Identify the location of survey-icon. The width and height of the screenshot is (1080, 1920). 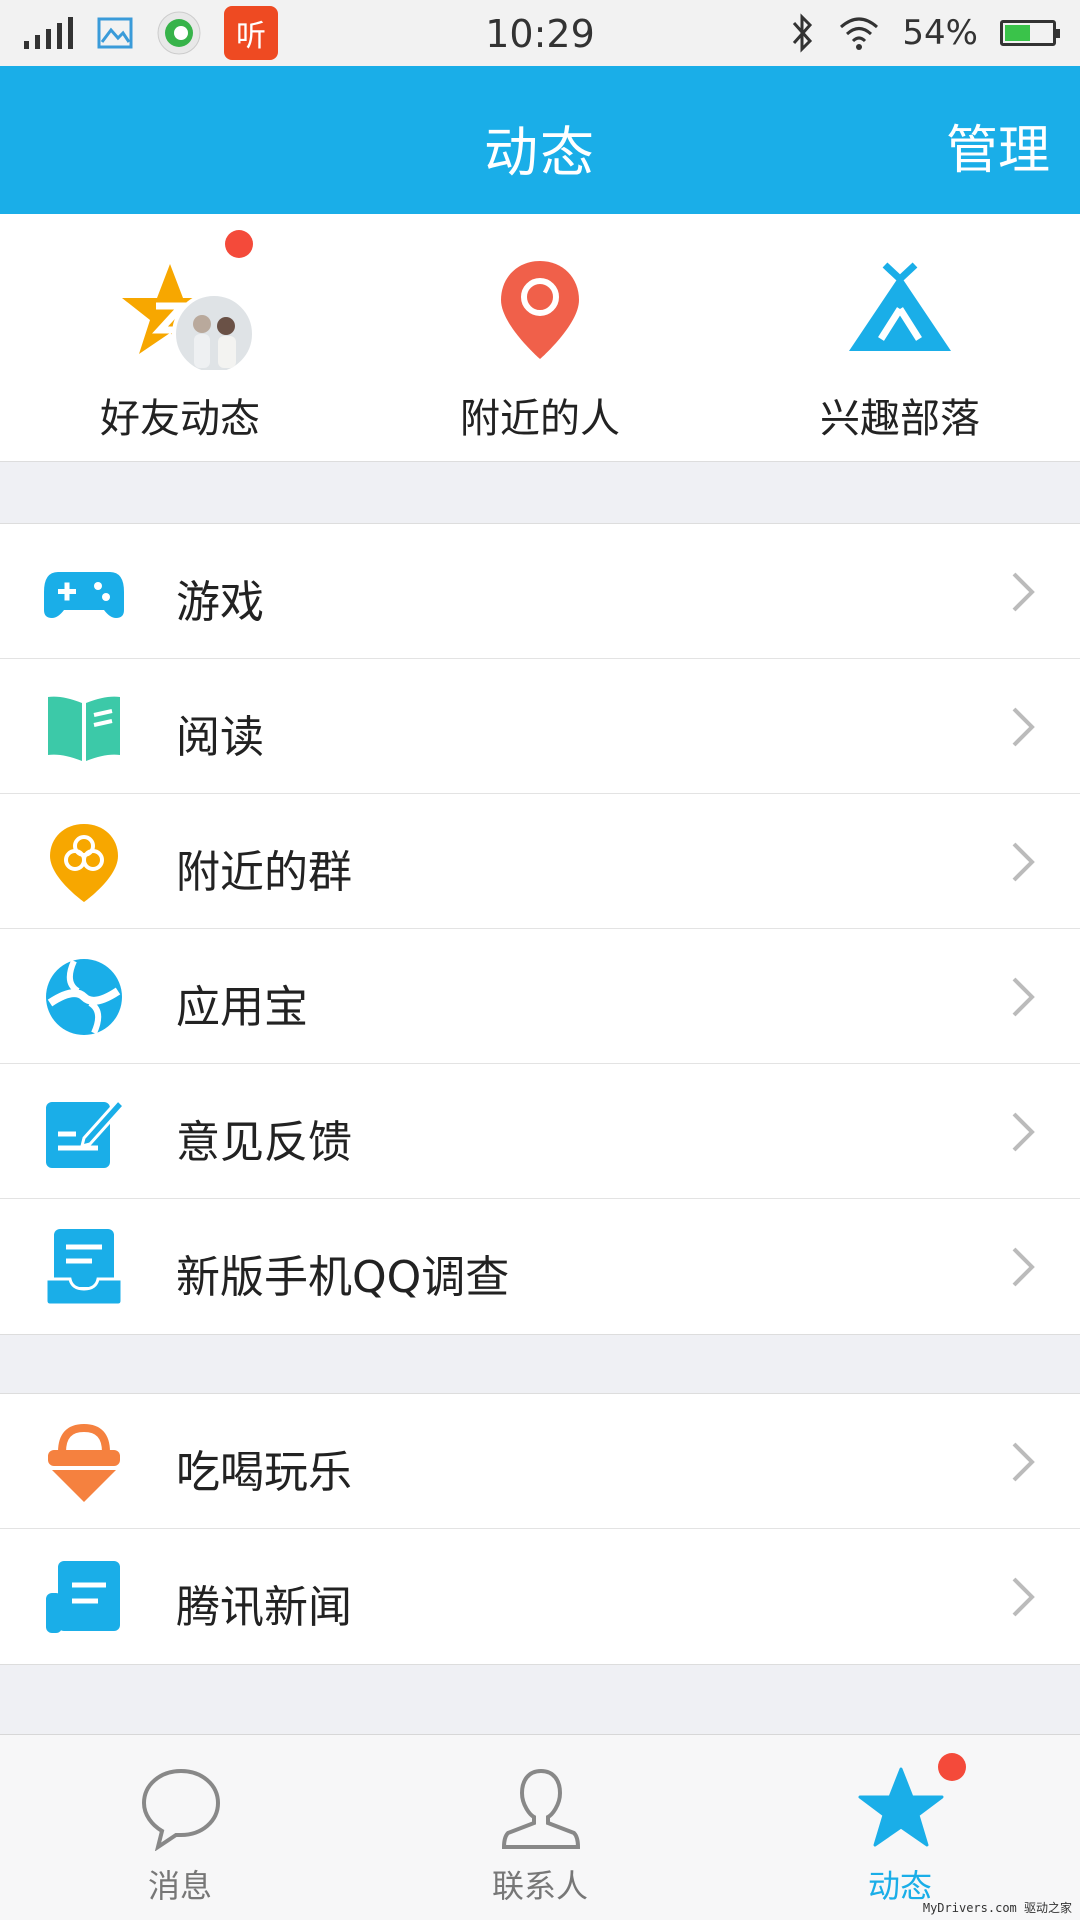
(84, 1268).